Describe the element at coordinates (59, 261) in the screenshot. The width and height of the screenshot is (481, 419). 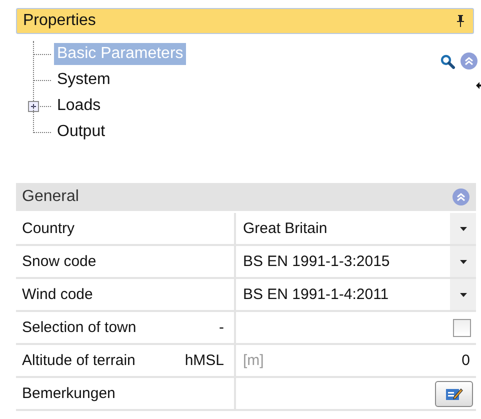
I see `property-label: Snow code` at that location.